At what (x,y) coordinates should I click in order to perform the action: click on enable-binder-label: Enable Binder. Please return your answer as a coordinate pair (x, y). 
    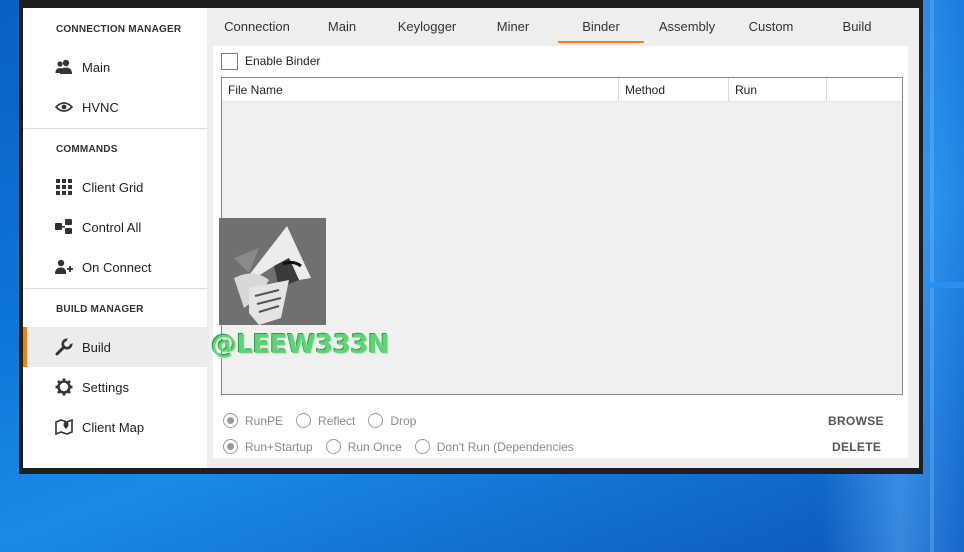
    Looking at the image, I should click on (283, 61).